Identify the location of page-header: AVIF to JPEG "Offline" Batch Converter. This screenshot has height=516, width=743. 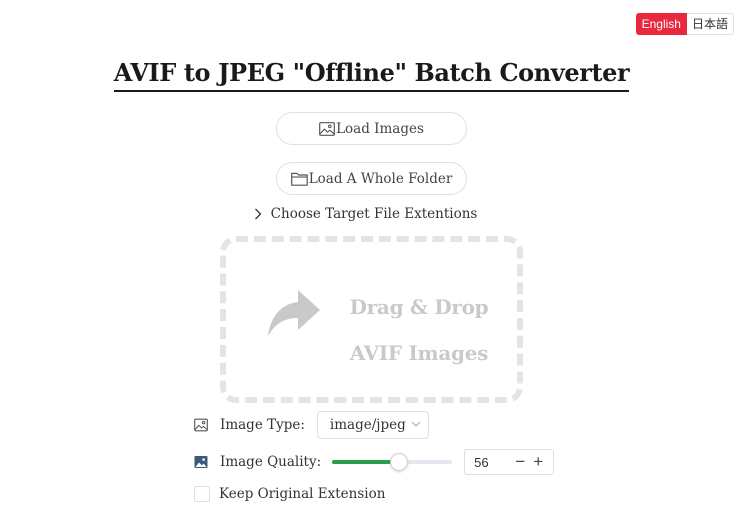
(371, 75).